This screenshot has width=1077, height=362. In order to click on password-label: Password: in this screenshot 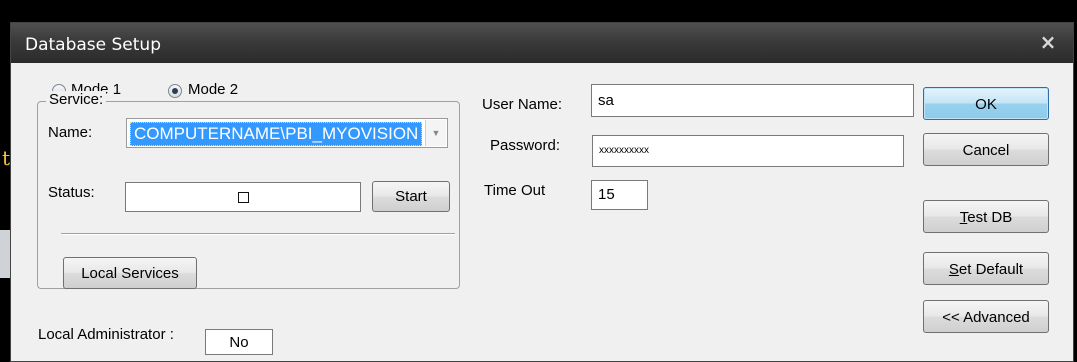, I will do `click(525, 145)`.